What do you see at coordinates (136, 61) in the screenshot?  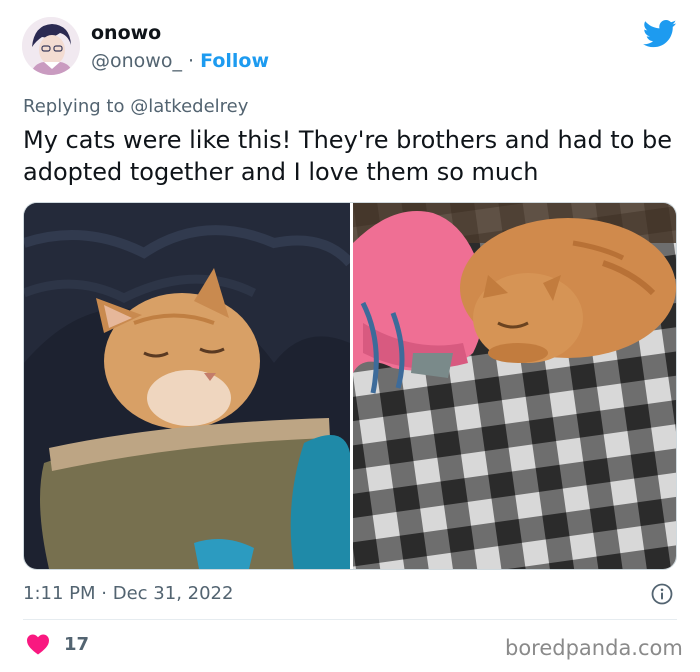 I see `author-handle: @onowo_` at bounding box center [136, 61].